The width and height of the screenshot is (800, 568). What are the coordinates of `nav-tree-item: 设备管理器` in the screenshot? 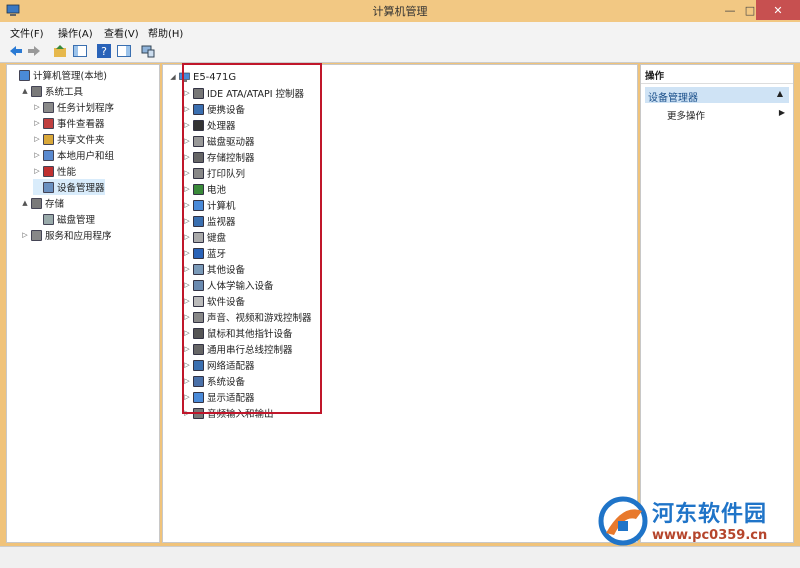 It's located at (69, 187).